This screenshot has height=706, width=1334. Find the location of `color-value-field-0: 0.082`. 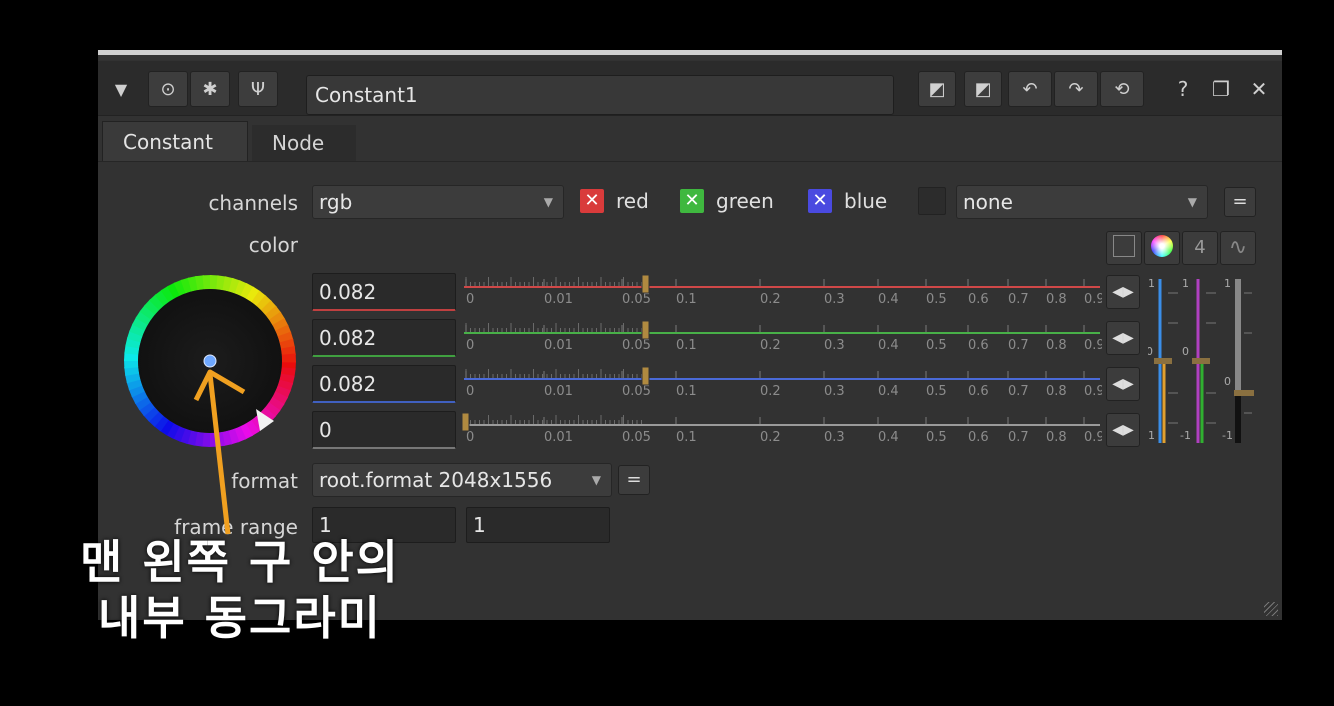

color-value-field-0: 0.082 is located at coordinates (384, 292).